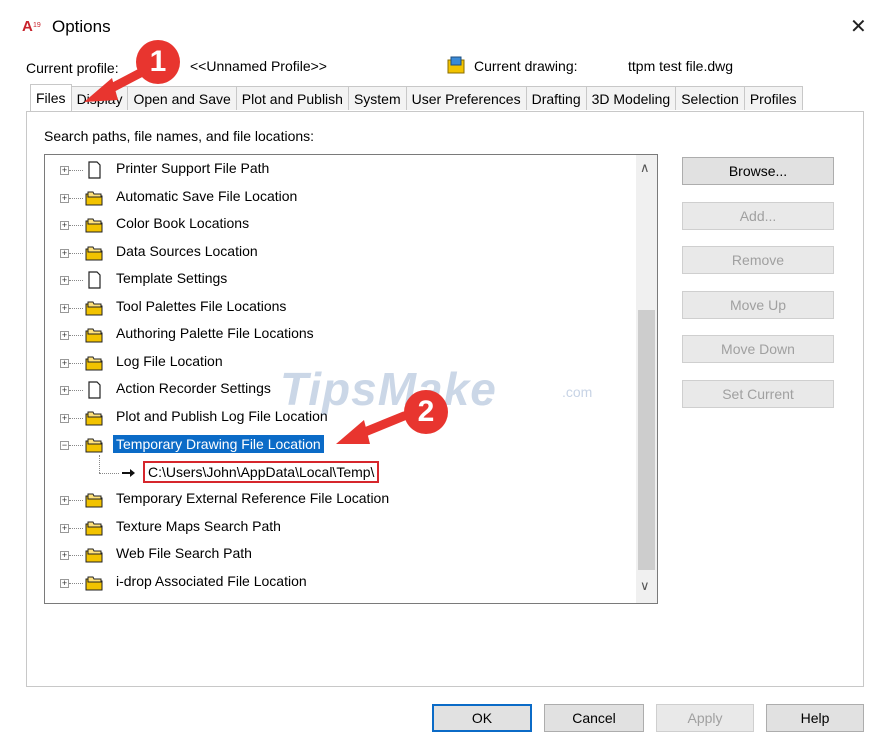 The image size is (870, 740). Describe the element at coordinates (192, 168) in the screenshot. I see `tree-item-label: Printer Support File Path` at that location.